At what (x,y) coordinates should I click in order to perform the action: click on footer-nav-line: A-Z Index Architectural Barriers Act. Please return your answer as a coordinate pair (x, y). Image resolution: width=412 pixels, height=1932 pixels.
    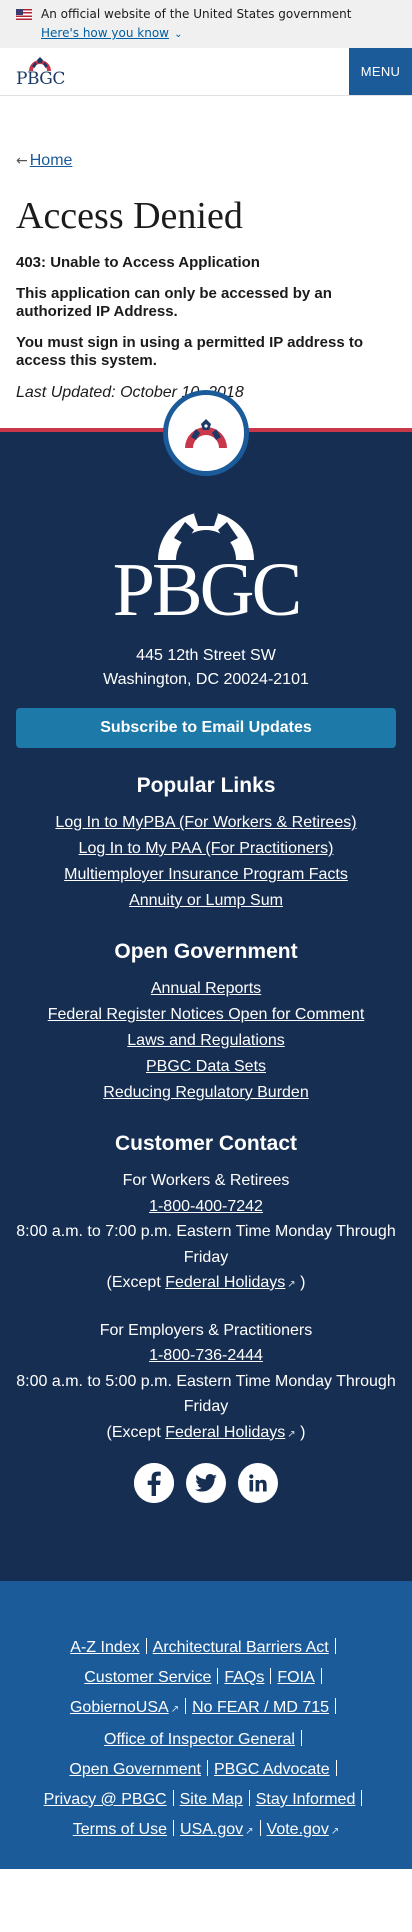
    Looking at the image, I should click on (206, 1648).